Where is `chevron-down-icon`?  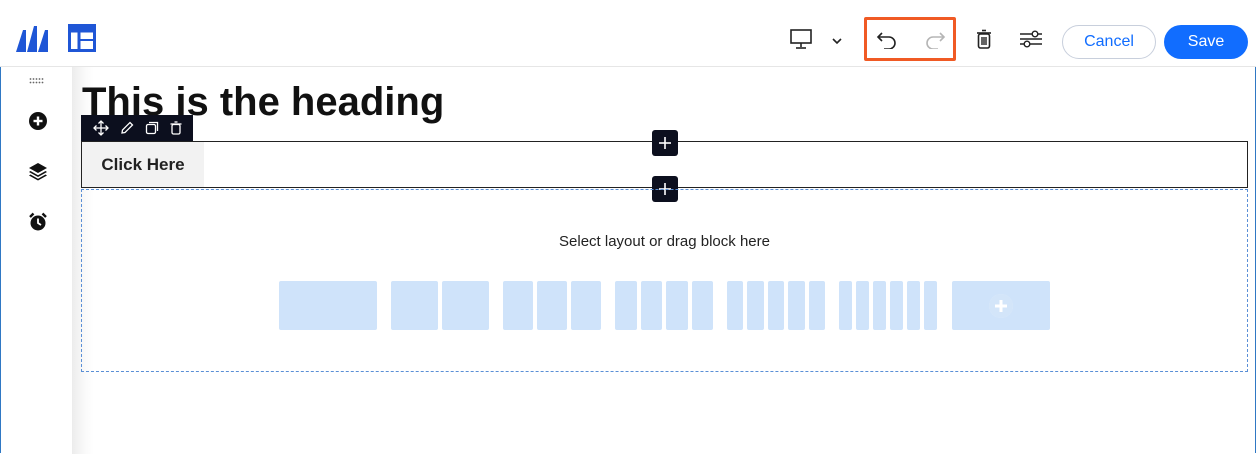 chevron-down-icon is located at coordinates (837, 41).